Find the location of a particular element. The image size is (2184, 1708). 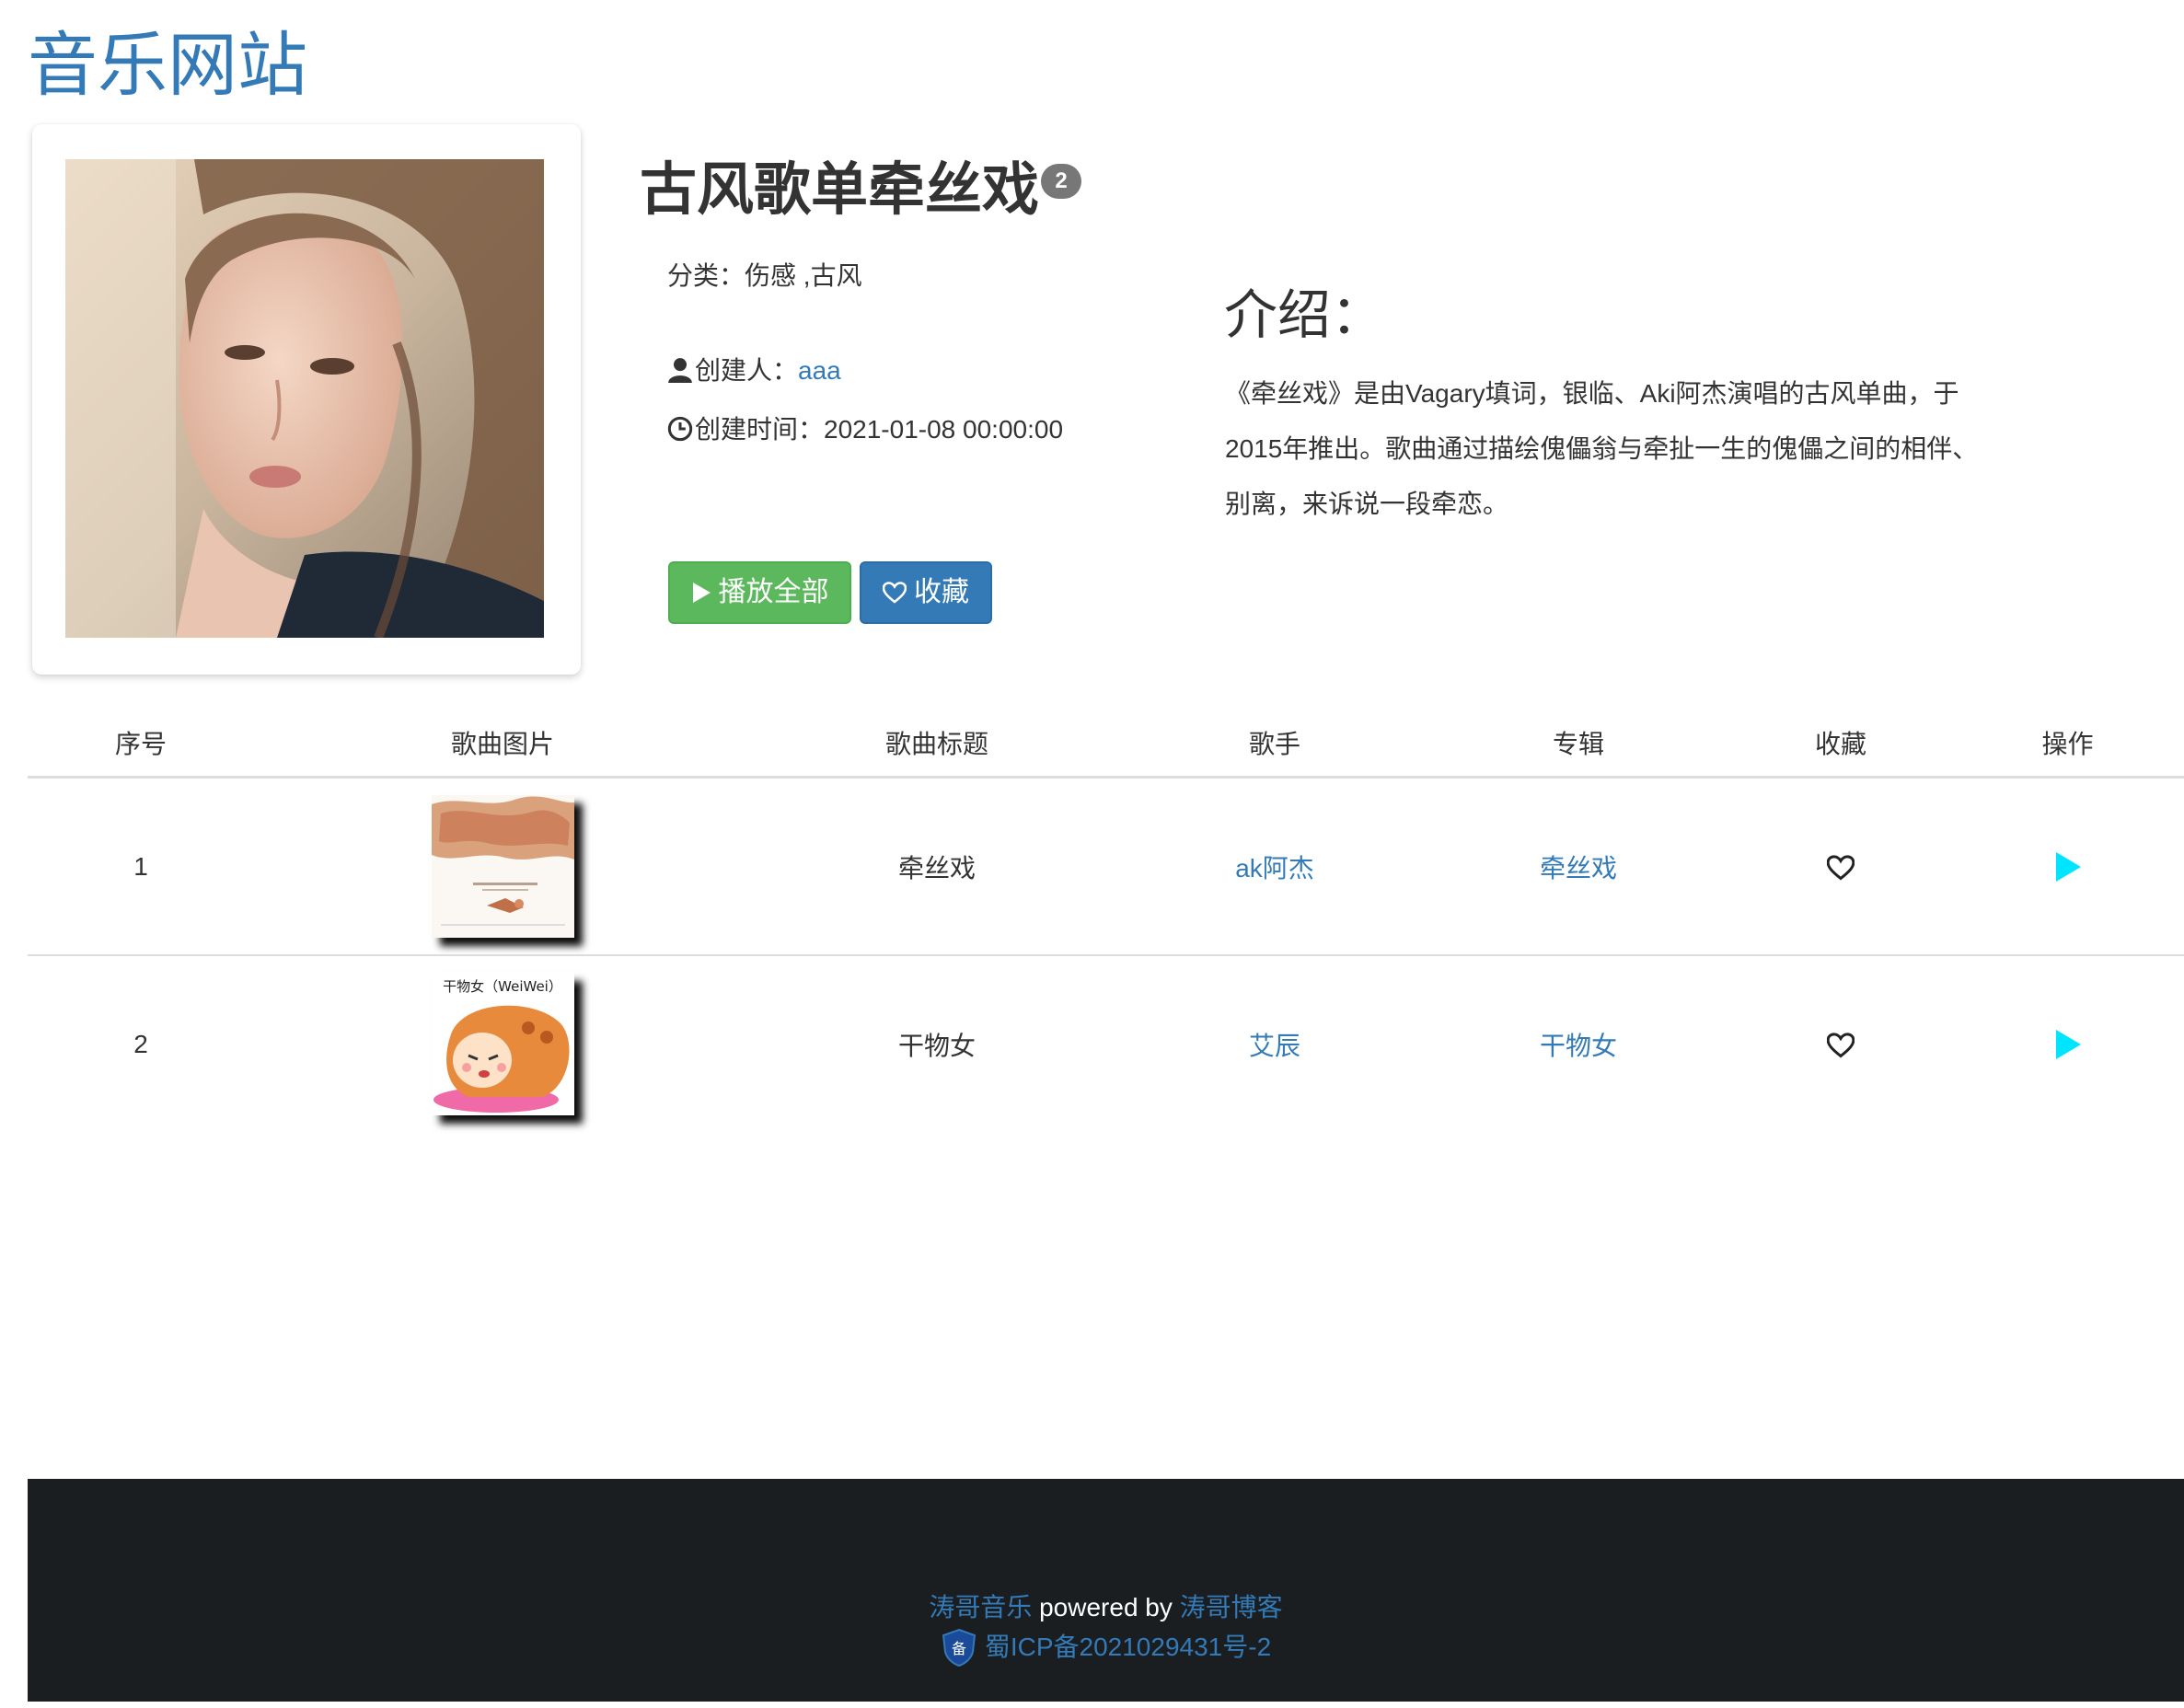

play-all-label: 播放全部 is located at coordinates (773, 592).